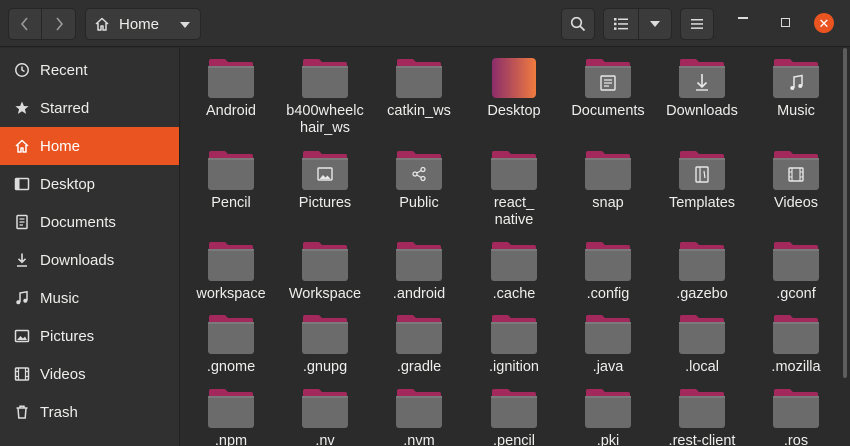  Describe the element at coordinates (608, 111) in the screenshot. I see `file-name: Documents` at that location.